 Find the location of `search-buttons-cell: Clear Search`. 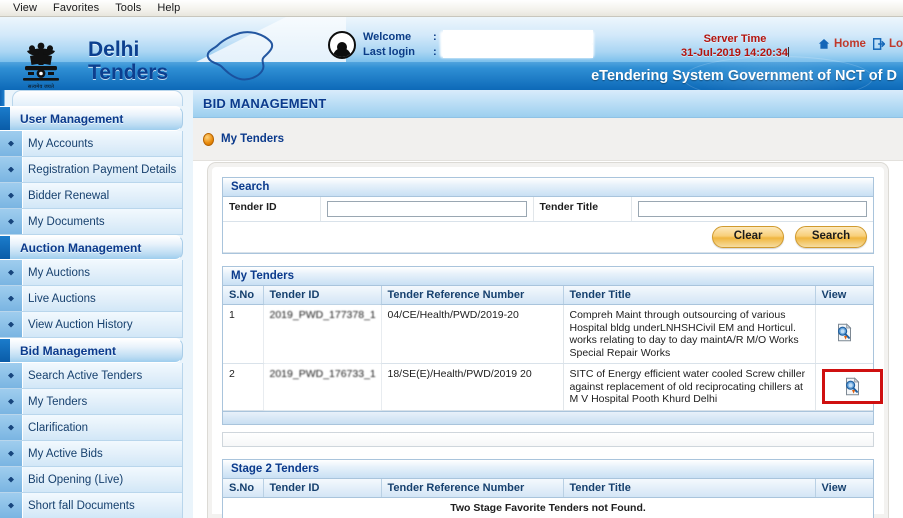

search-buttons-cell: Clear Search is located at coordinates (548, 237).